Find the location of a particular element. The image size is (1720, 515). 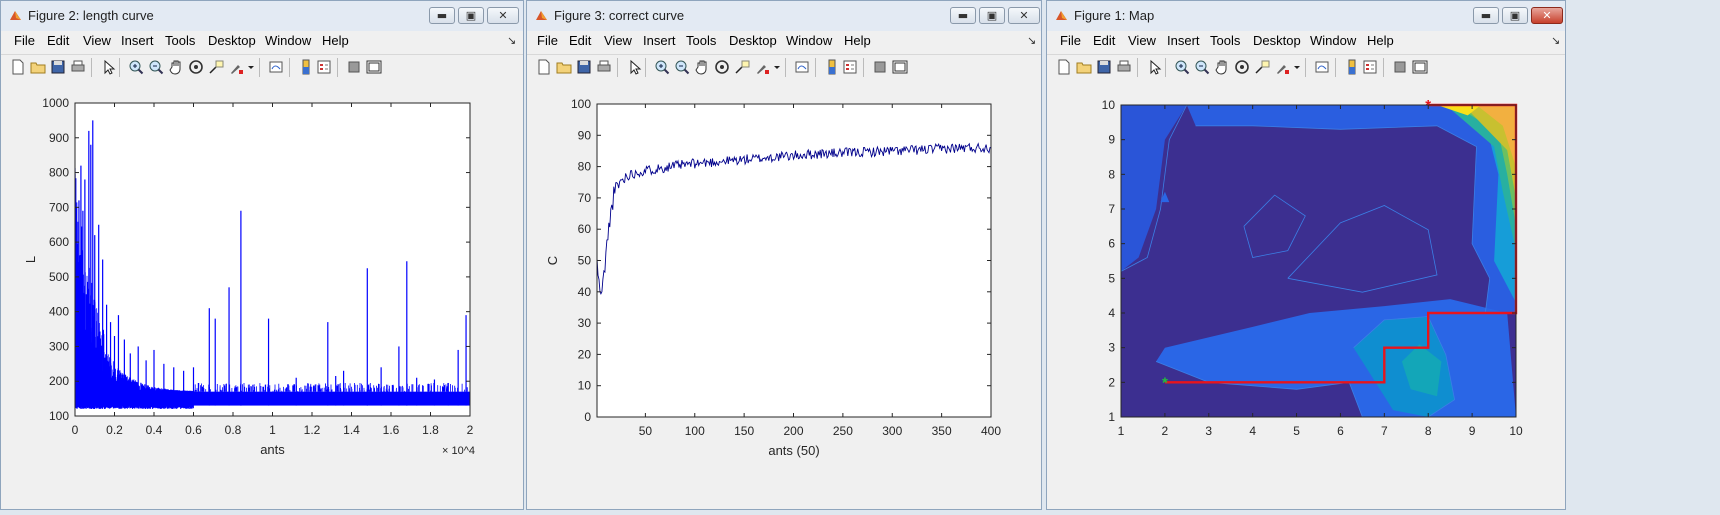

x-tick-label: 150 is located at coordinates (744, 431).